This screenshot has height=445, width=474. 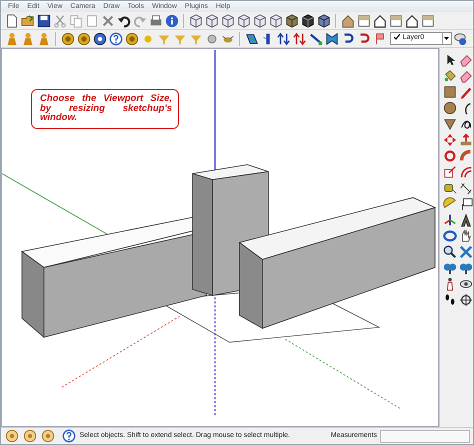 I want to click on info-icon, so click(x=171, y=20).